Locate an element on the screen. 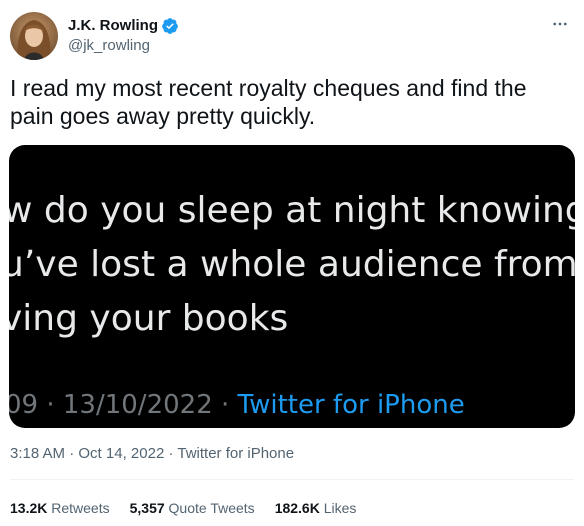 Image resolution: width=584 pixels, height=526 pixels. tweet-header: J.K. Rowling @jk_rowling is located at coordinates (94, 36).